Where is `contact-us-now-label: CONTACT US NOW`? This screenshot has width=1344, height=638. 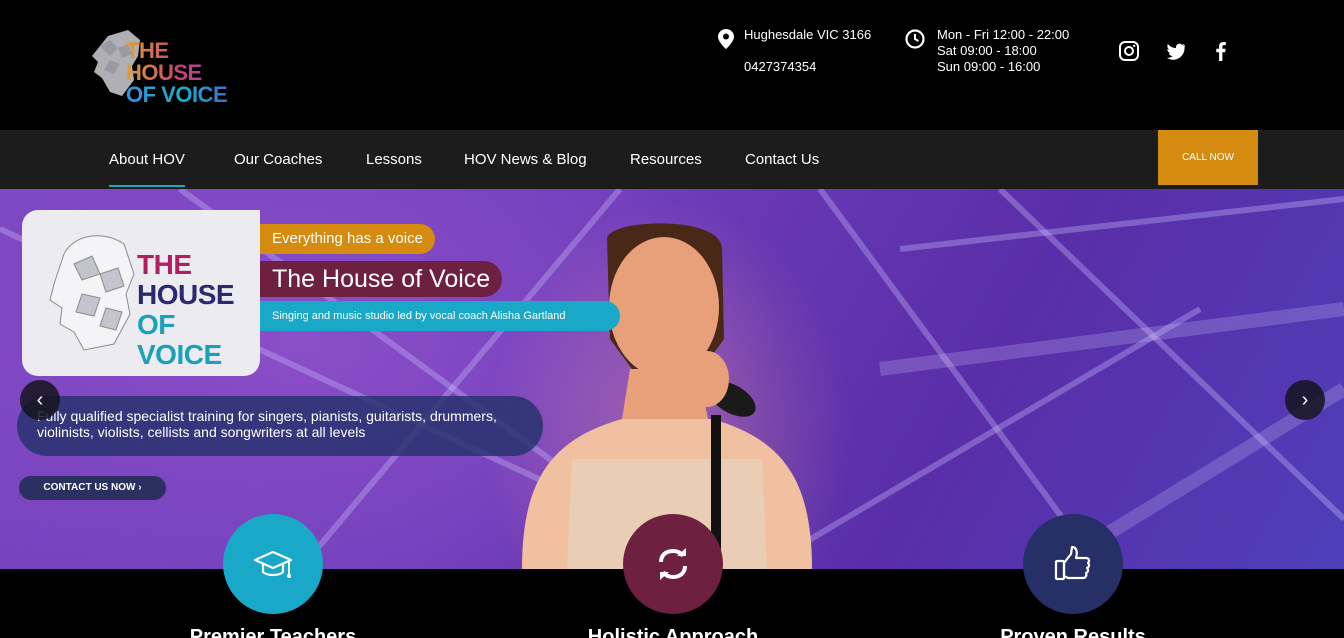
contact-us-now-label: CONTACT US NOW is located at coordinates (89, 487).